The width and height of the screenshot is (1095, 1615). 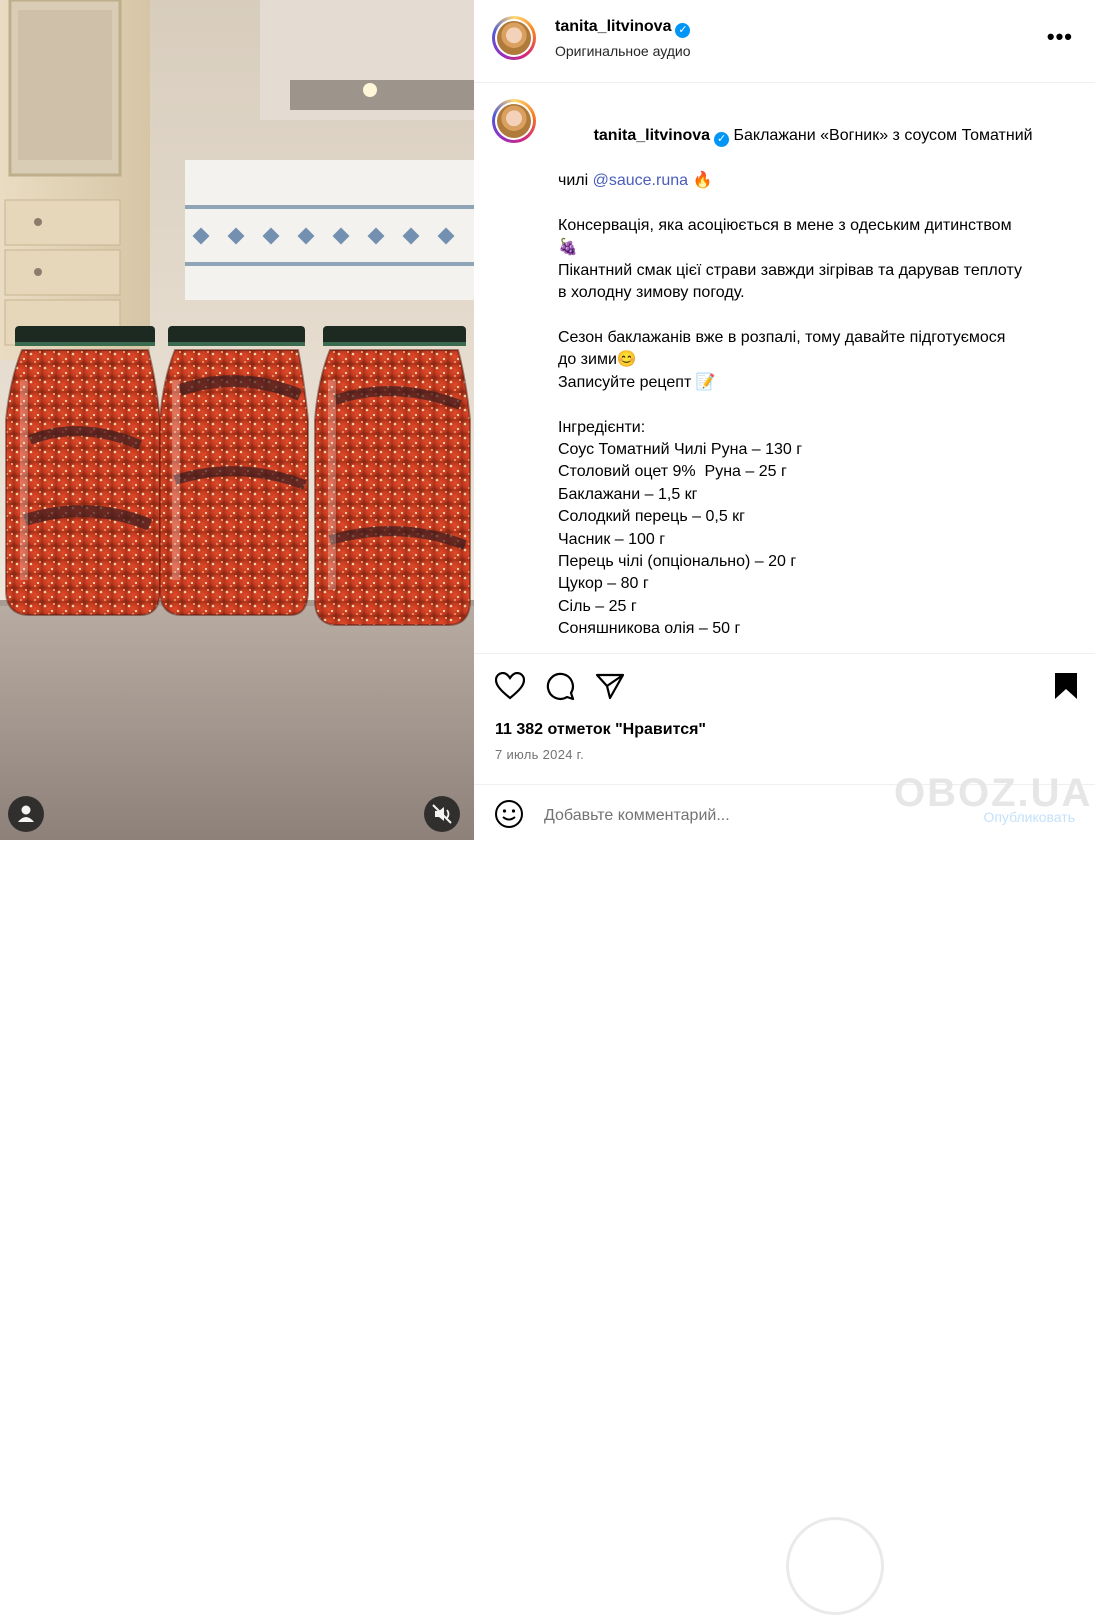 I want to click on caption-title-cont: чилі, so click(x=575, y=181).